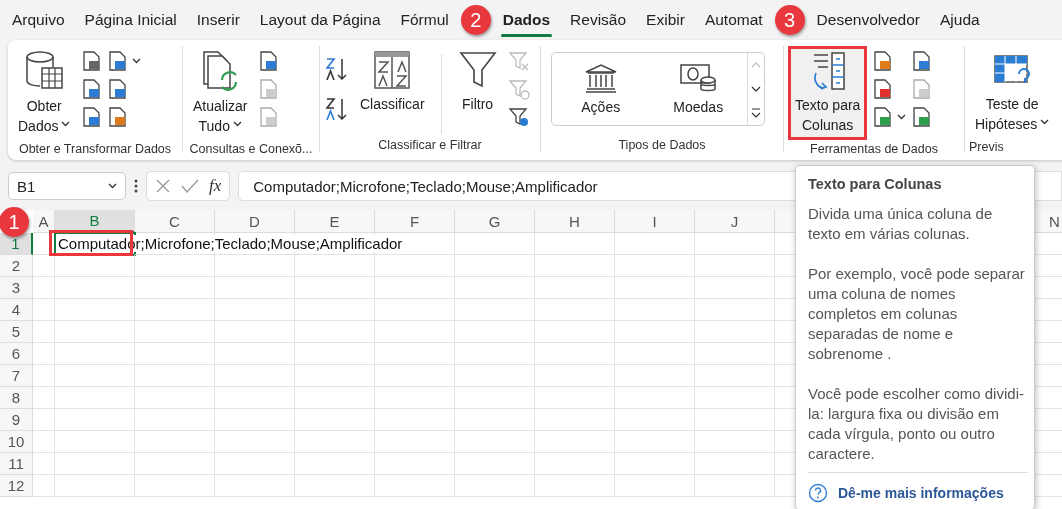  What do you see at coordinates (16, 288) in the screenshot?
I see `row-header: 3` at bounding box center [16, 288].